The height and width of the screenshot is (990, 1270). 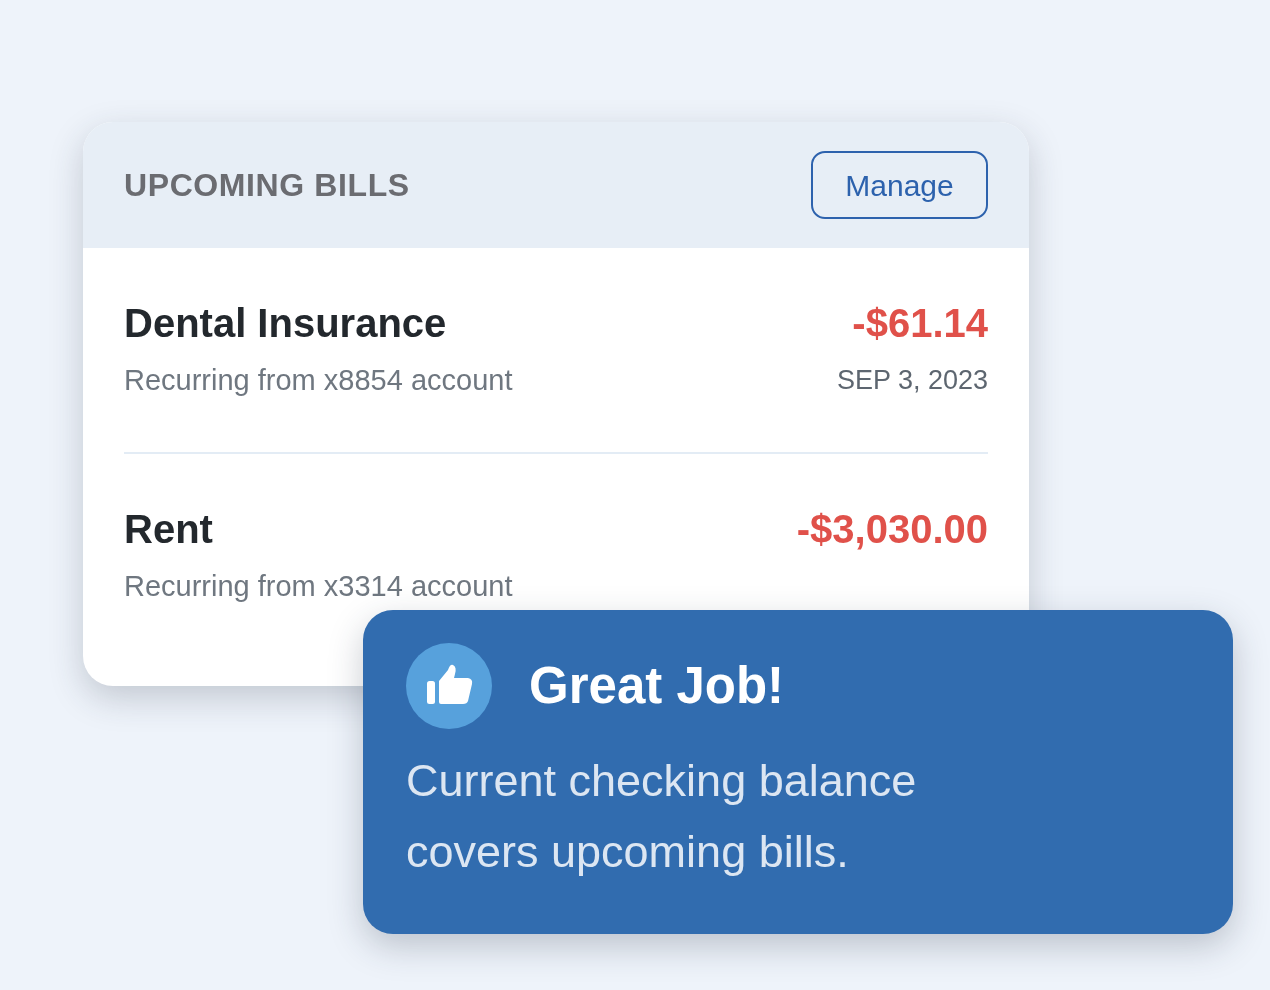 What do you see at coordinates (318, 586) in the screenshot?
I see `bill-detail: Recurring from x3314 account` at bounding box center [318, 586].